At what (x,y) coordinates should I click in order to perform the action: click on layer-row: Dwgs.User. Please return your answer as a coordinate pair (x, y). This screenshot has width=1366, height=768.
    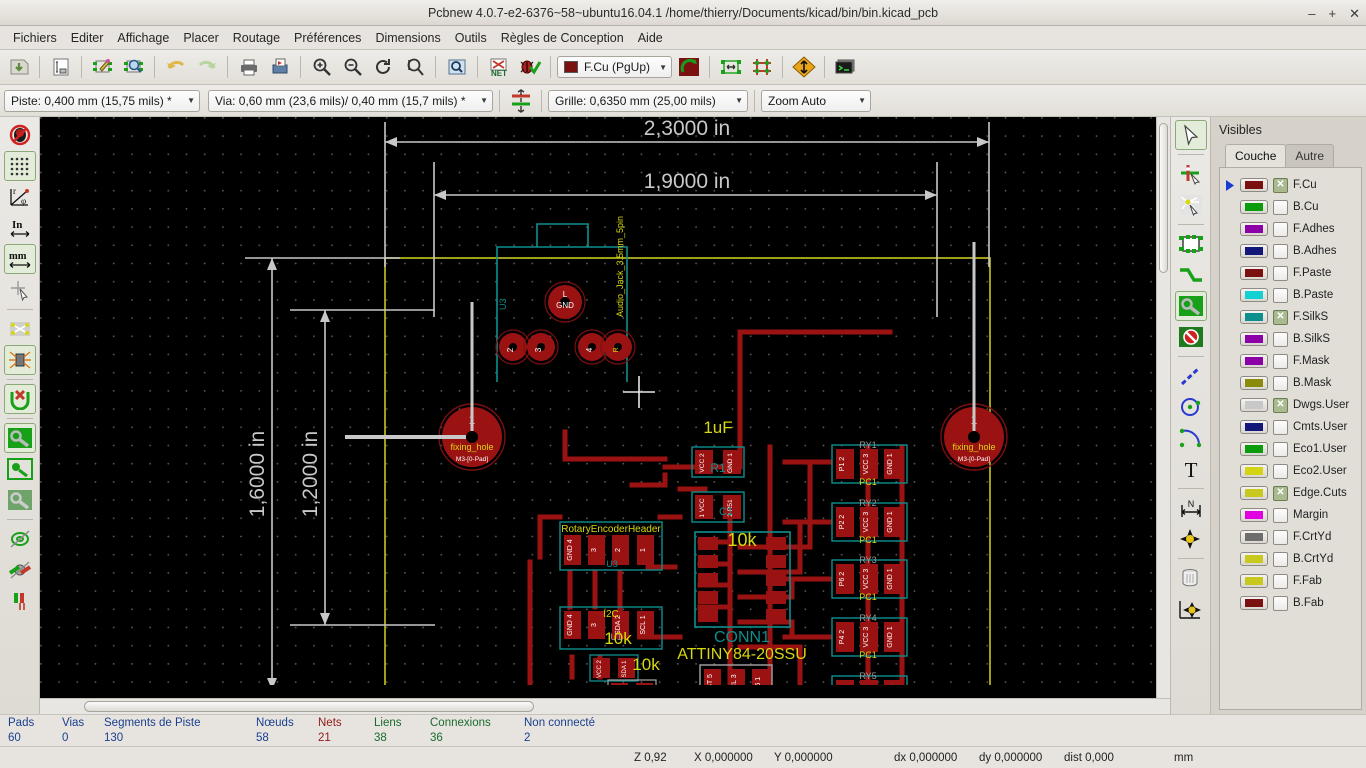
    Looking at the image, I should click on (1290, 405).